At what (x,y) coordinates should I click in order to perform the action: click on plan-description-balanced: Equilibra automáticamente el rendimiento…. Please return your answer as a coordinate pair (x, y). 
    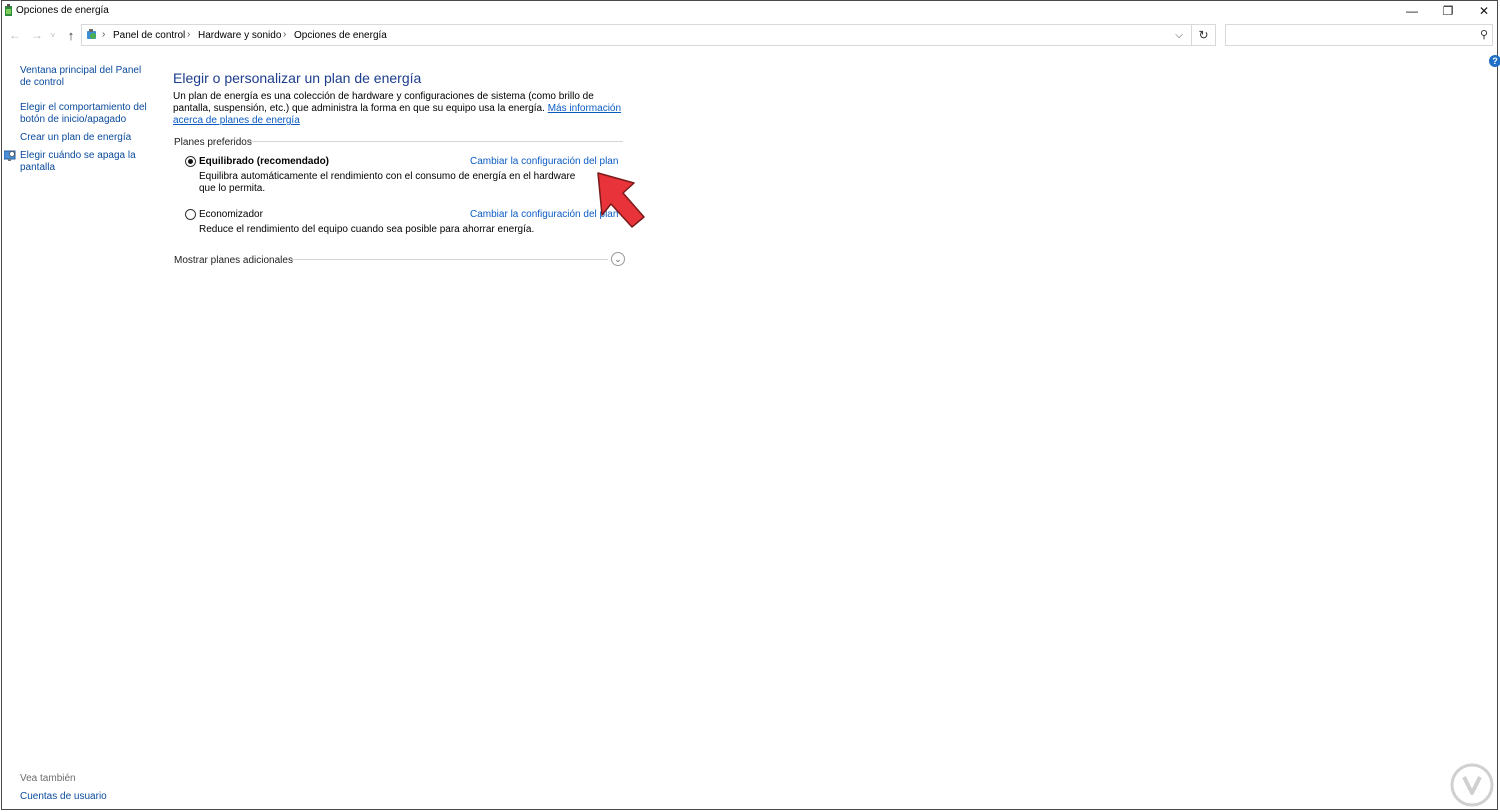
    Looking at the image, I should click on (387, 182).